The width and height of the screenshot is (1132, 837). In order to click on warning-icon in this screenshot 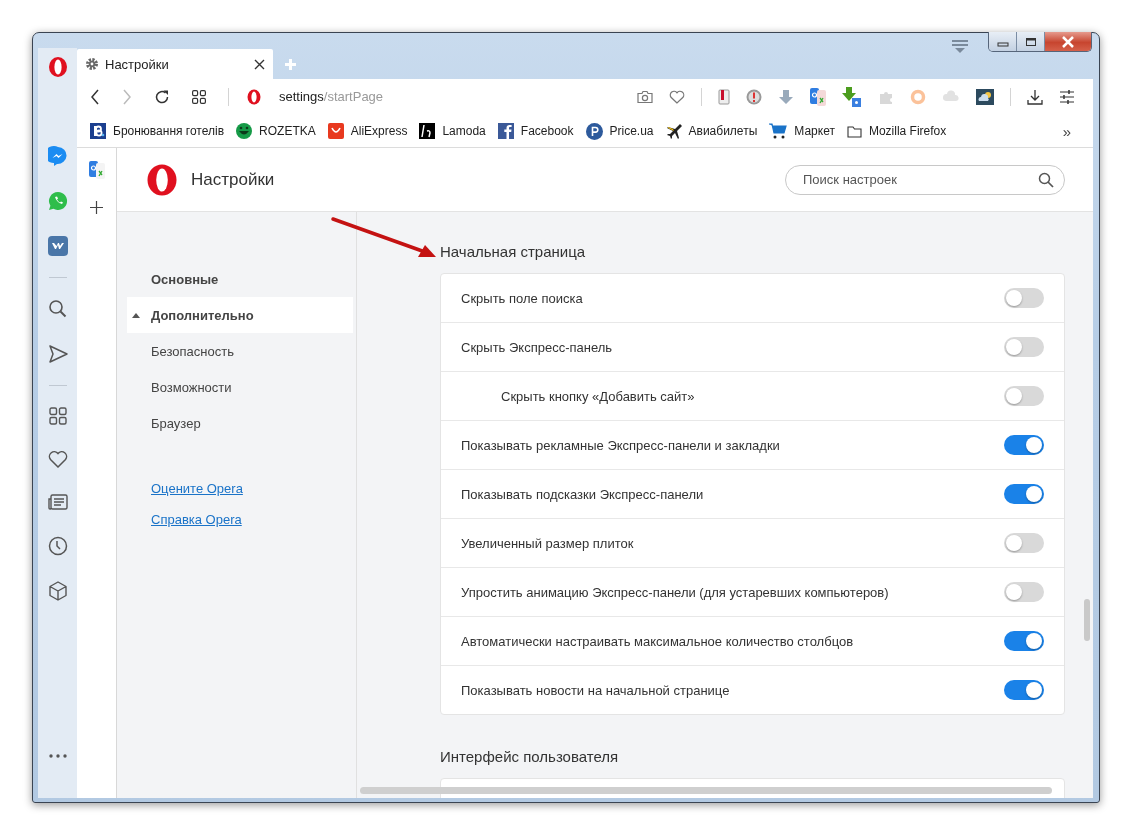, I will do `click(754, 96)`.